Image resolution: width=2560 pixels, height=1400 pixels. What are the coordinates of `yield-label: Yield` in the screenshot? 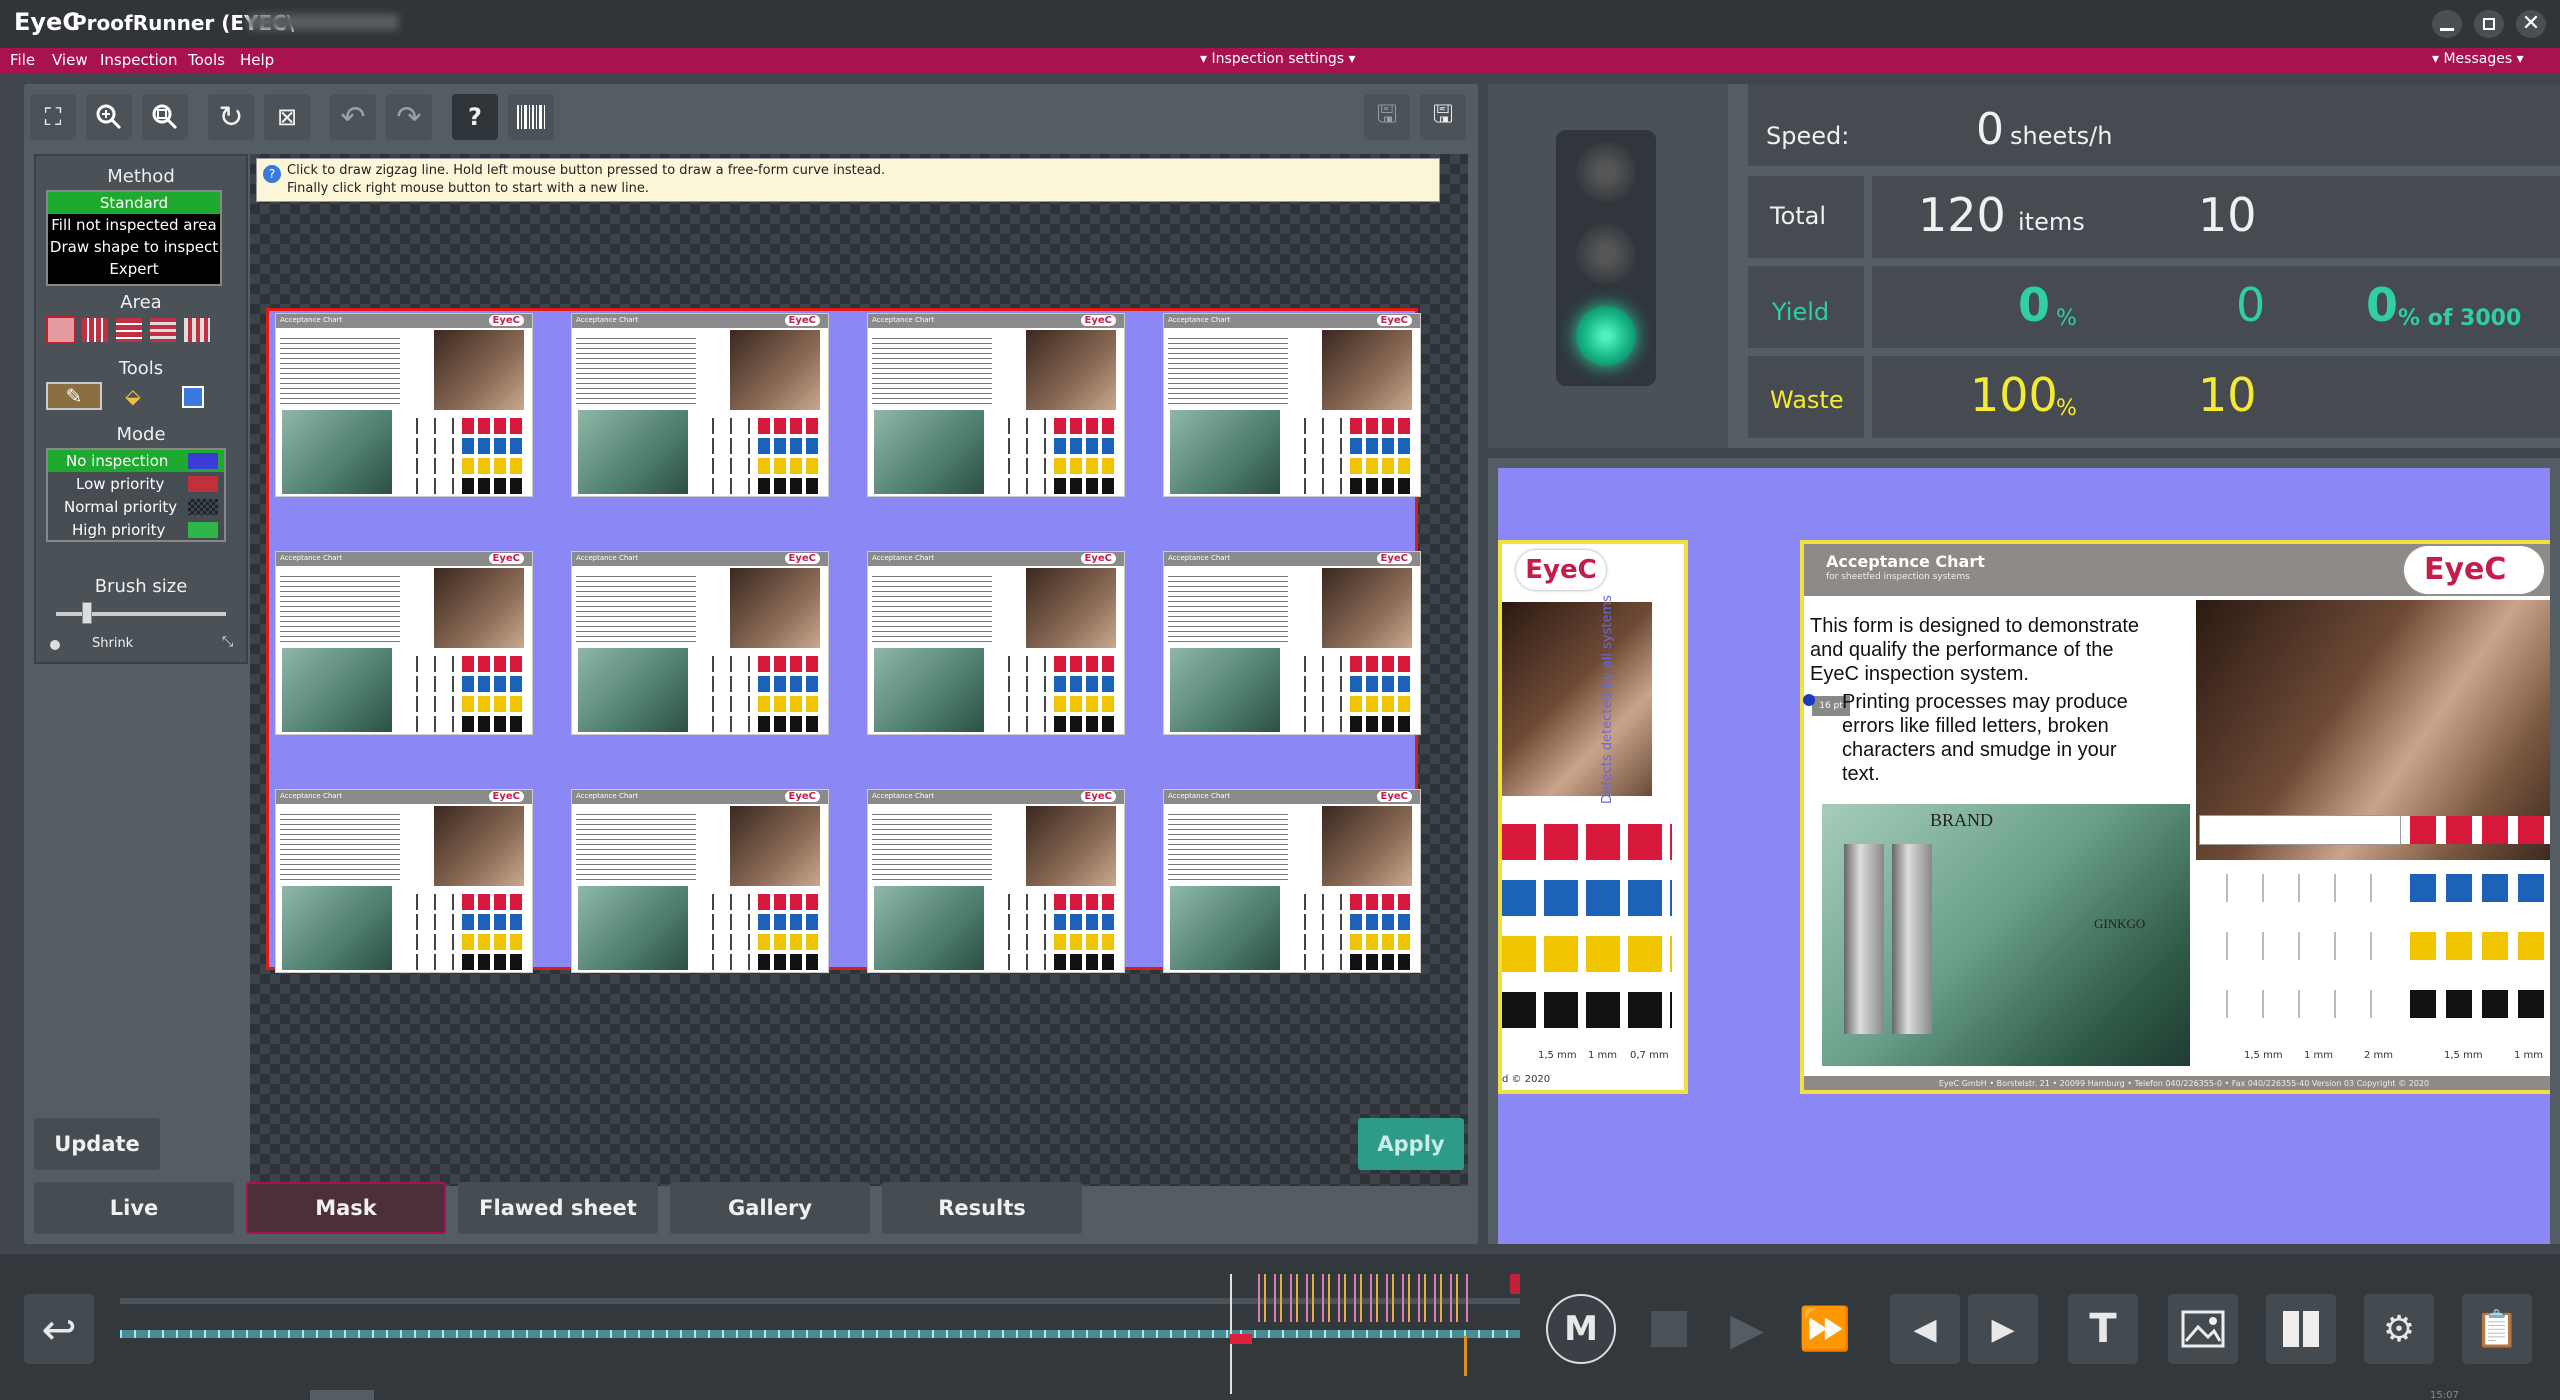 It's located at (1801, 312).